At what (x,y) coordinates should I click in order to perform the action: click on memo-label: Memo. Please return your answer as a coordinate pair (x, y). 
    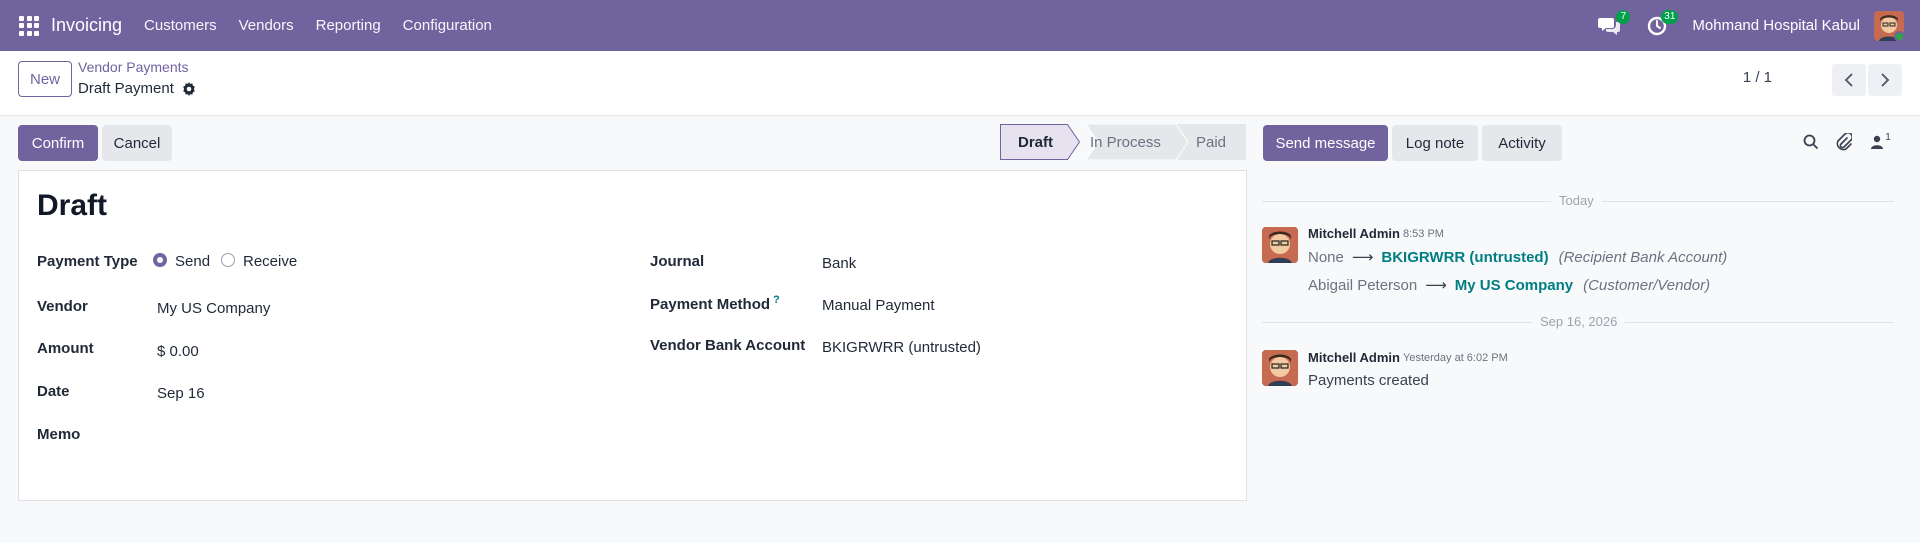
    Looking at the image, I should click on (59, 434).